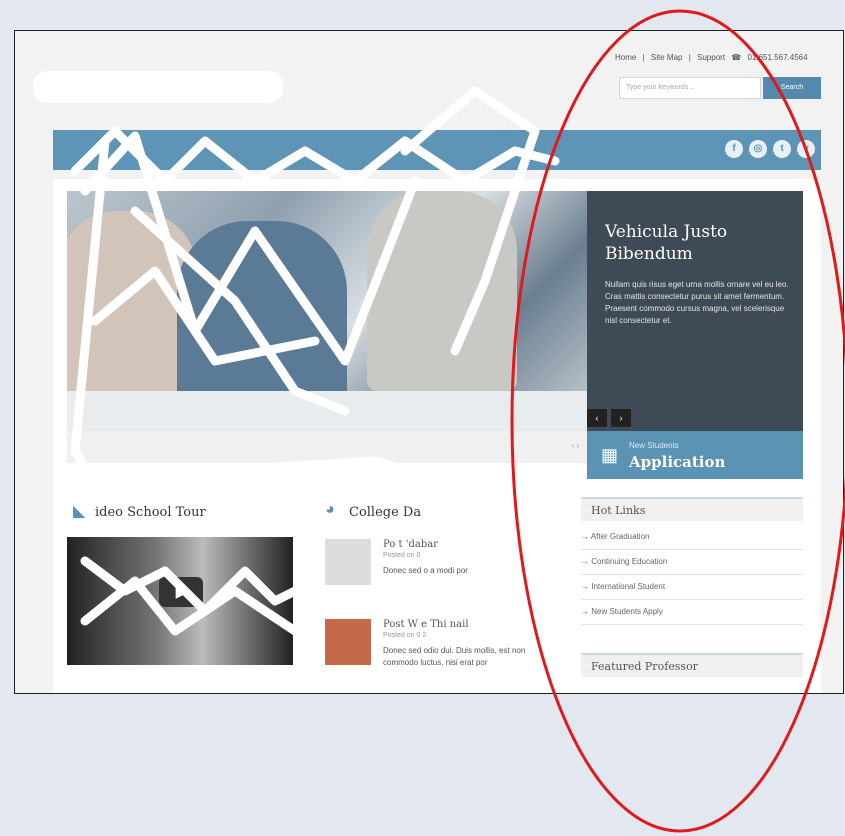  What do you see at coordinates (692, 587) in the screenshot?
I see `hot-link-item: → International Student` at bounding box center [692, 587].